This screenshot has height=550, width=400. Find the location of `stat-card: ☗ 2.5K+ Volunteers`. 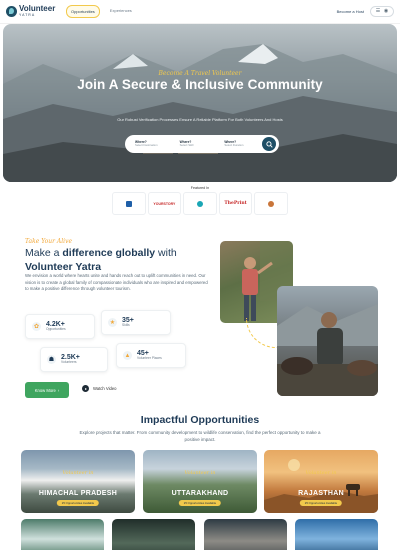

stat-card: ☗ 2.5K+ Volunteers is located at coordinates (74, 359).